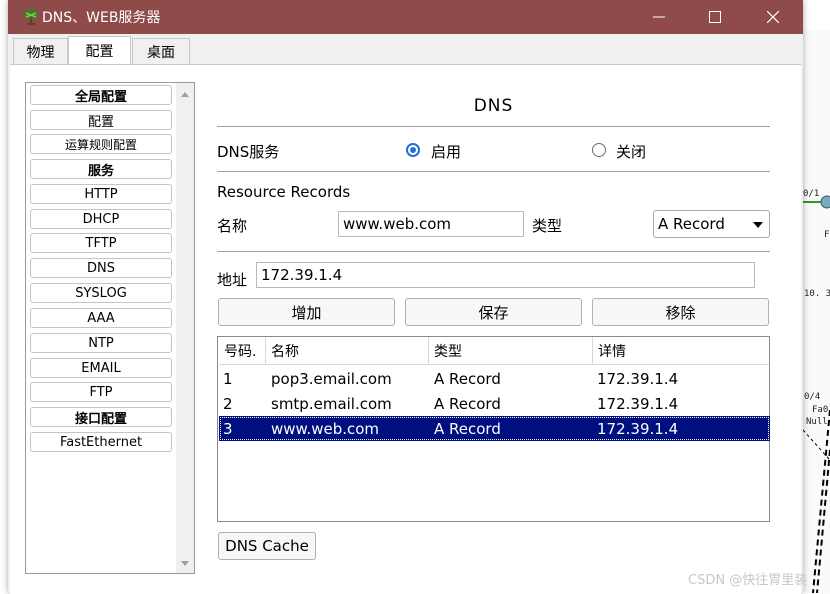 This screenshot has height=594, width=830. What do you see at coordinates (631, 151) in the screenshot?
I see `dns-off-label: 关闭` at bounding box center [631, 151].